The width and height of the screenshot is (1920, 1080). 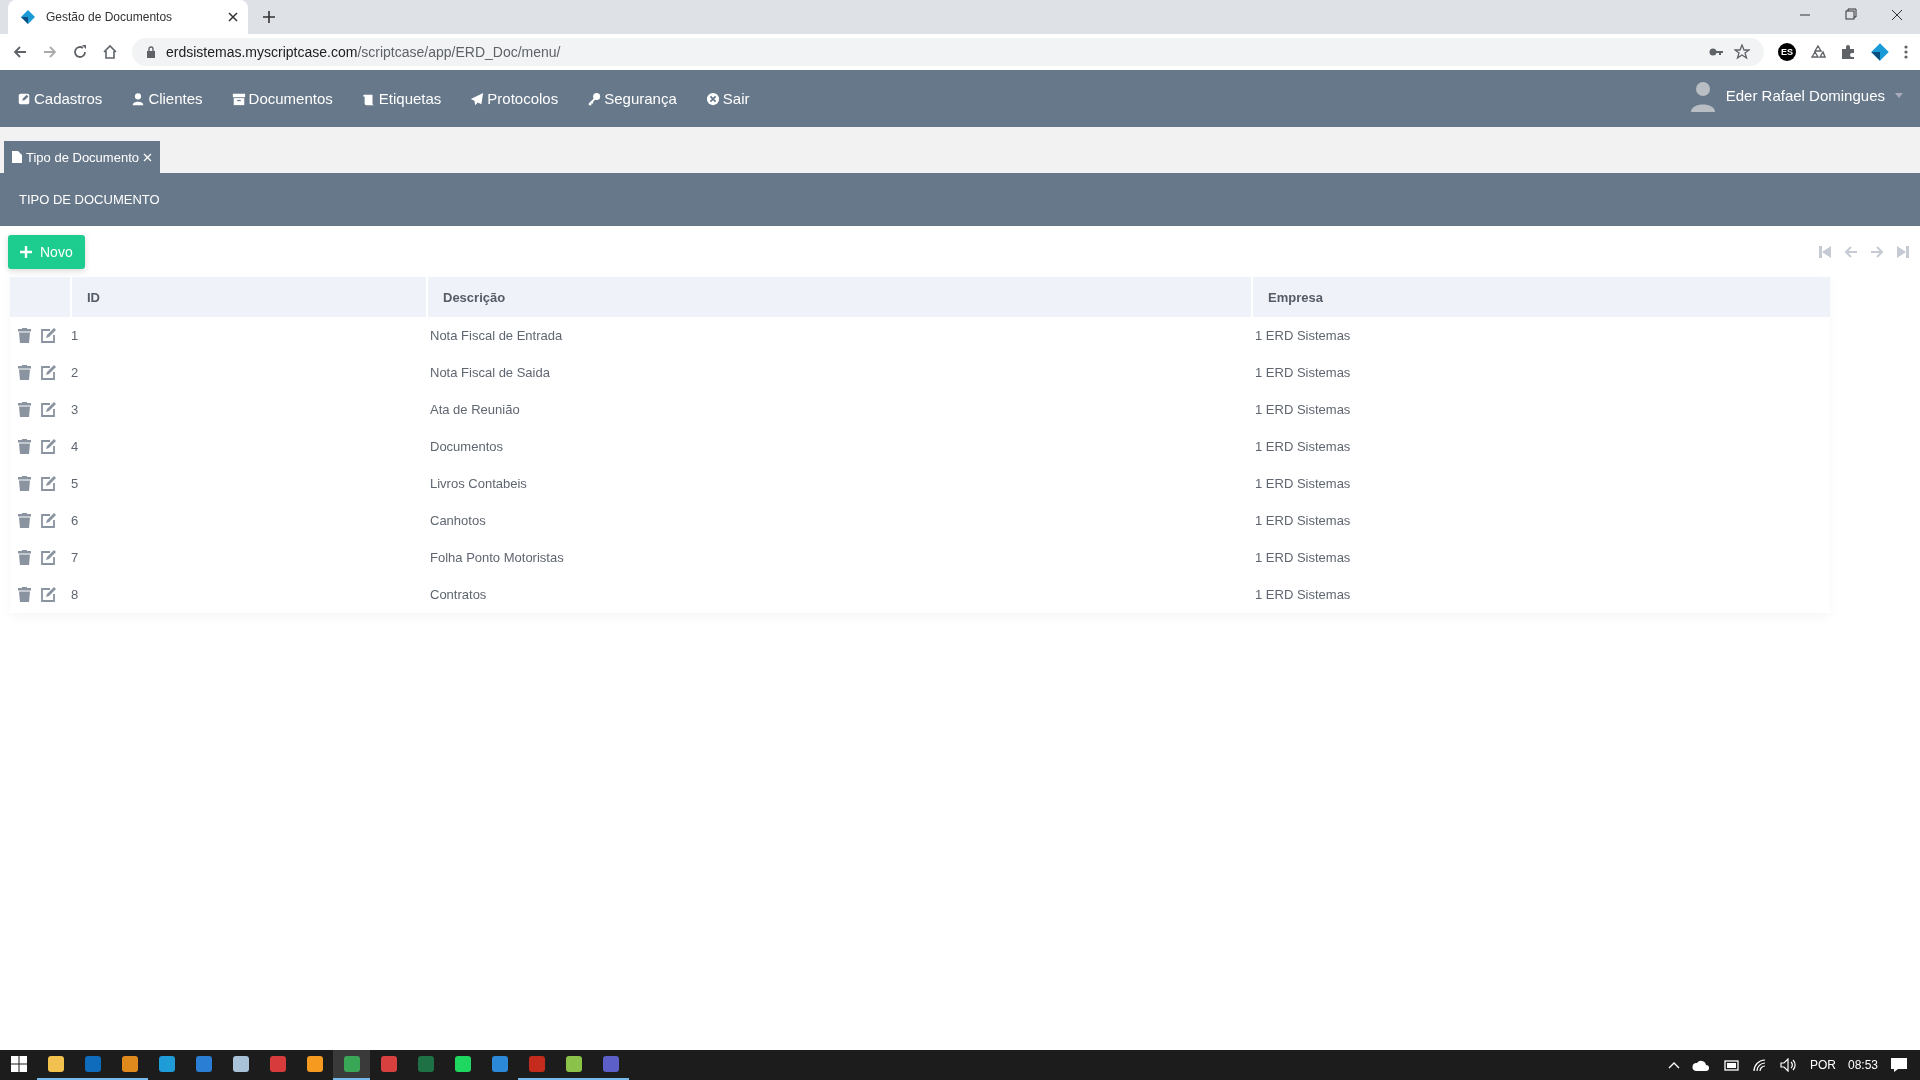 What do you see at coordinates (1899, 1065) in the screenshot?
I see `notification-icon` at bounding box center [1899, 1065].